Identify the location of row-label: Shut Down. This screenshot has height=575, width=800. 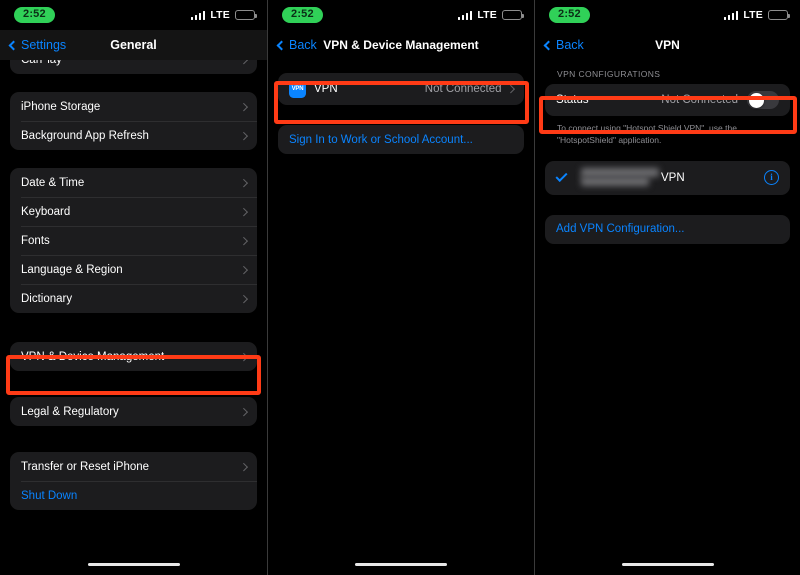
(49, 495).